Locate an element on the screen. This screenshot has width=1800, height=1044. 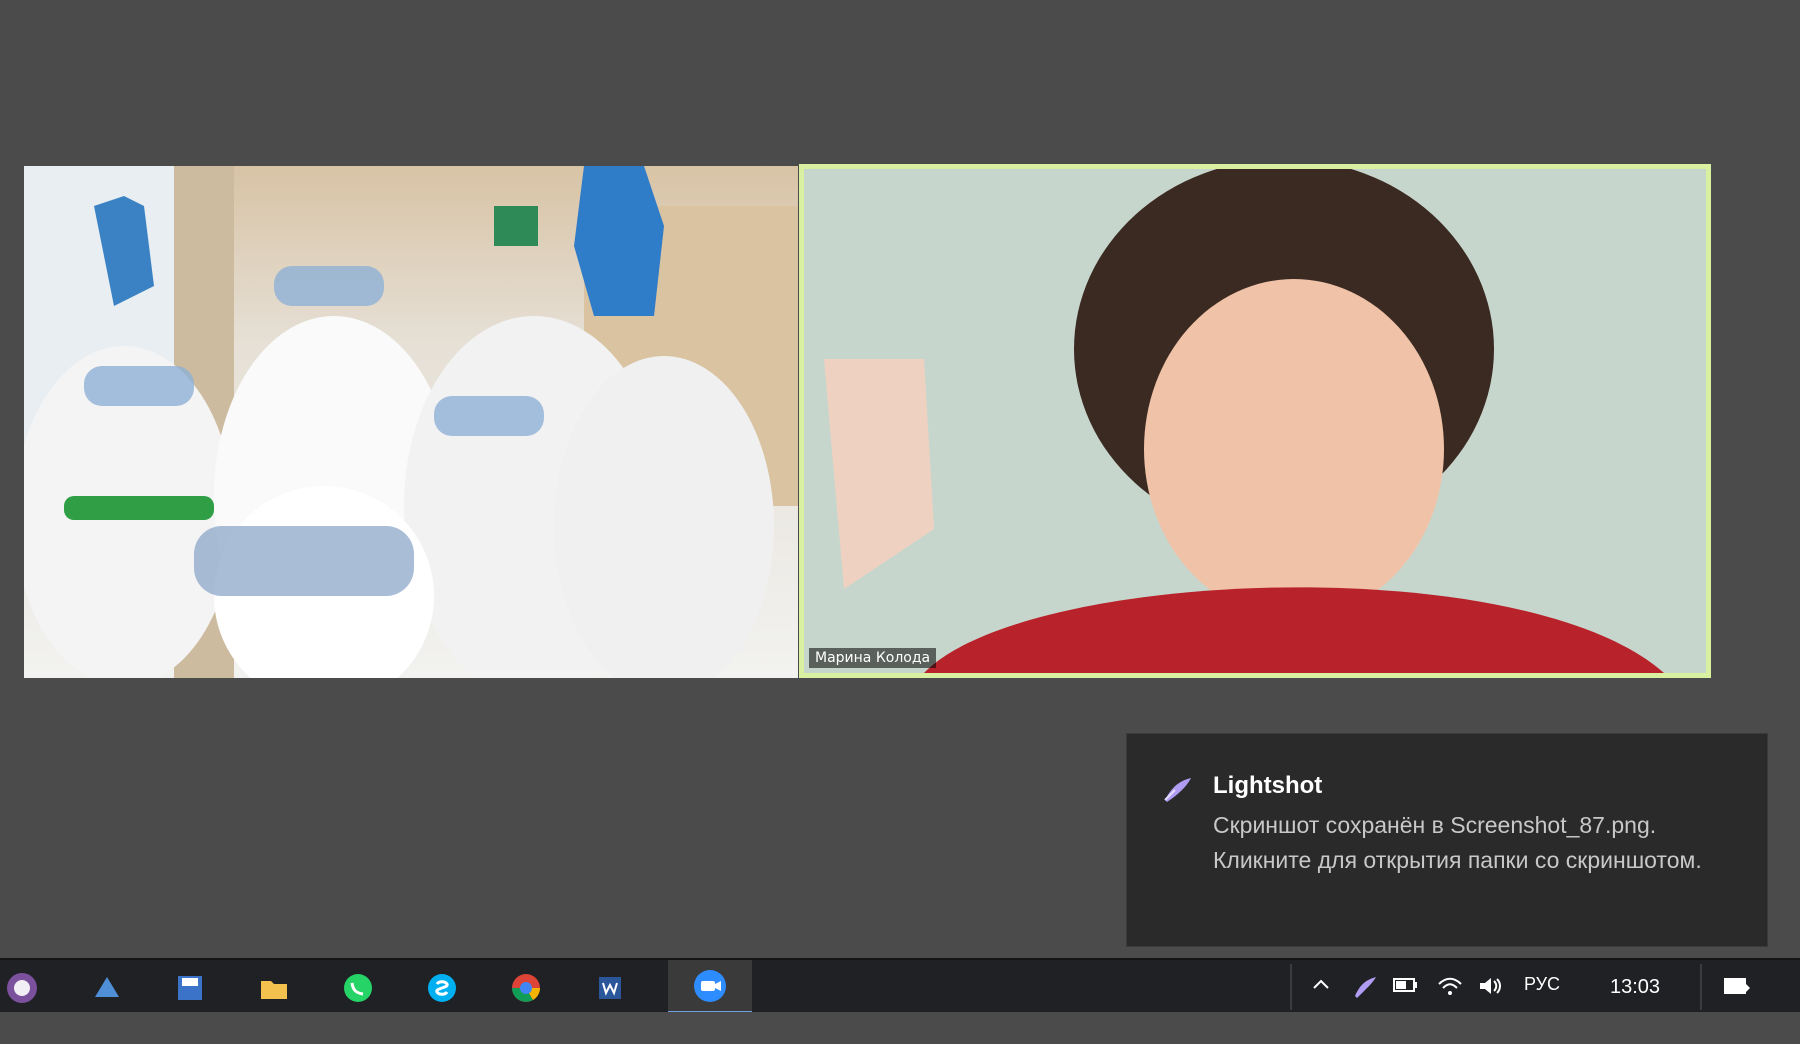
folder-icon is located at coordinates (274, 988).